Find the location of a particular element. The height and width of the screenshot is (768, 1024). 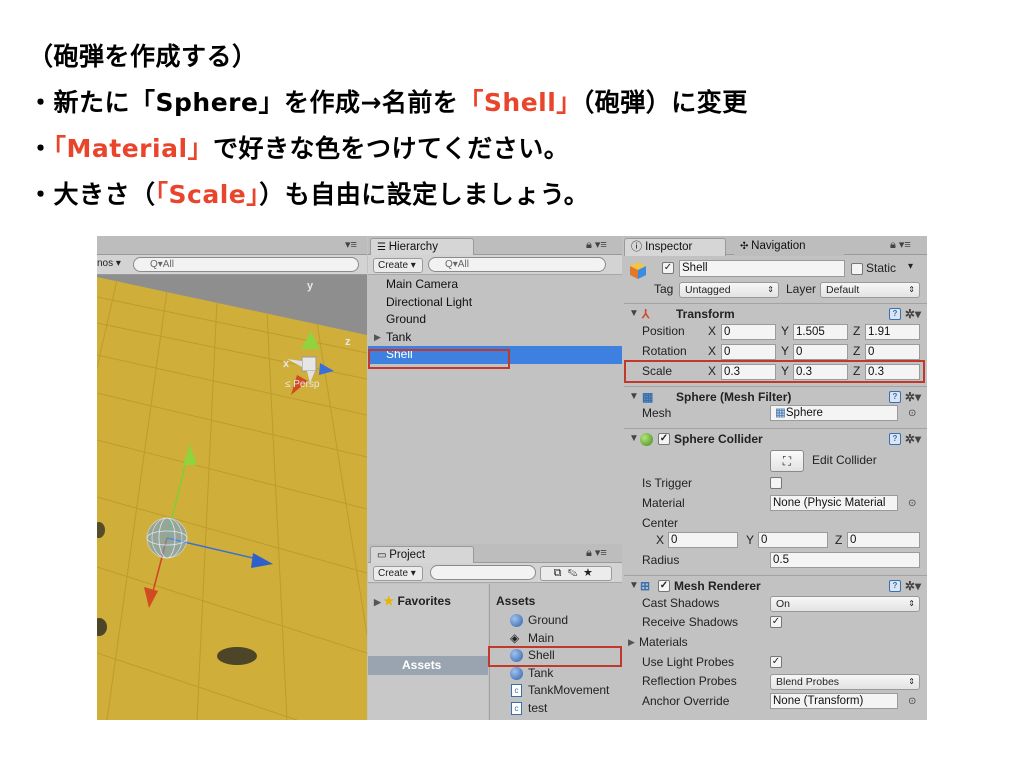

position-y-field: 1.505 is located at coordinates (820, 332).